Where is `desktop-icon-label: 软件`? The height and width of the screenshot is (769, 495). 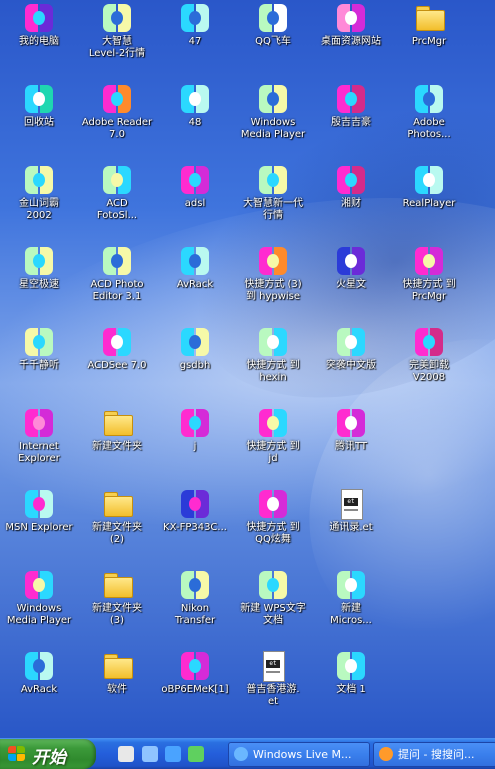
desktop-icon-label: 软件 is located at coordinates (117, 689).